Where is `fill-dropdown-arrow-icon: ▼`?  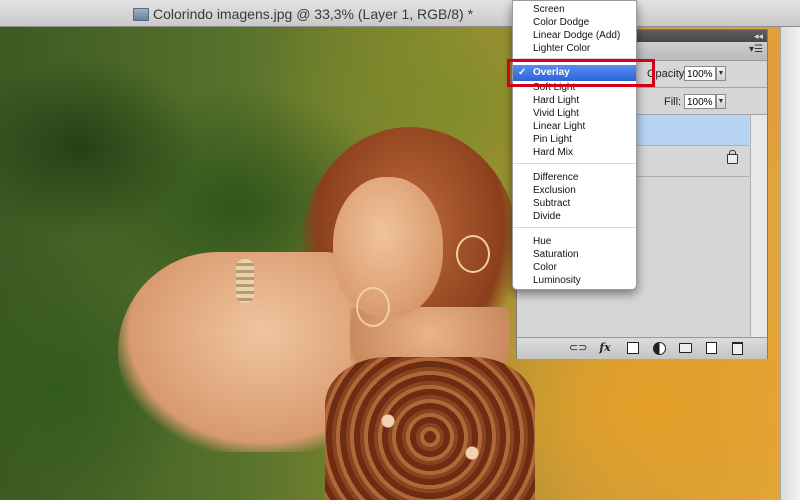 fill-dropdown-arrow-icon: ▼ is located at coordinates (721, 101).